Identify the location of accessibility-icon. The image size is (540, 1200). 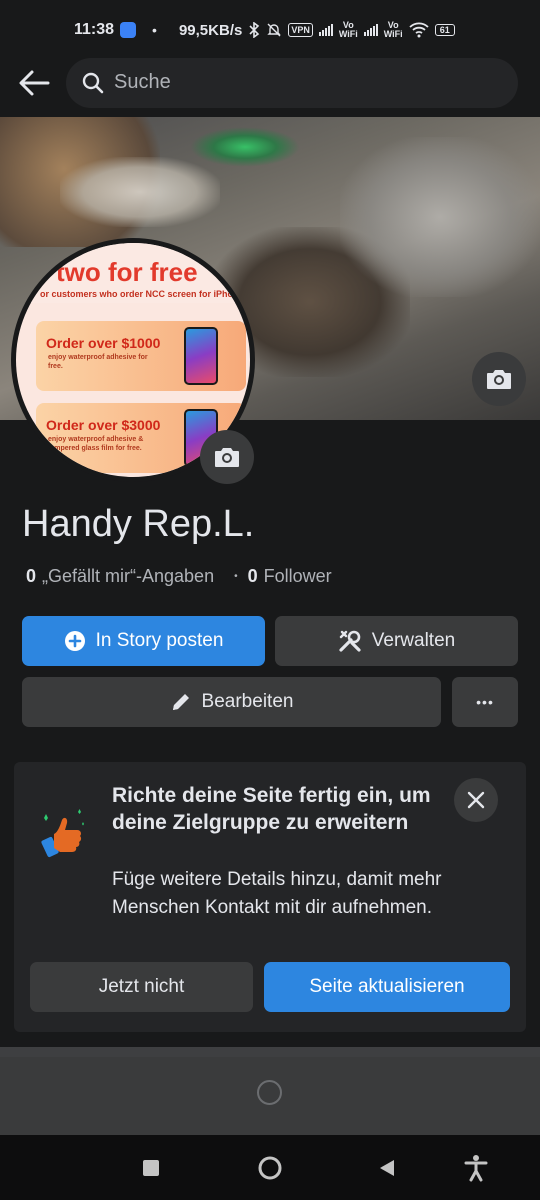
(476, 1167).